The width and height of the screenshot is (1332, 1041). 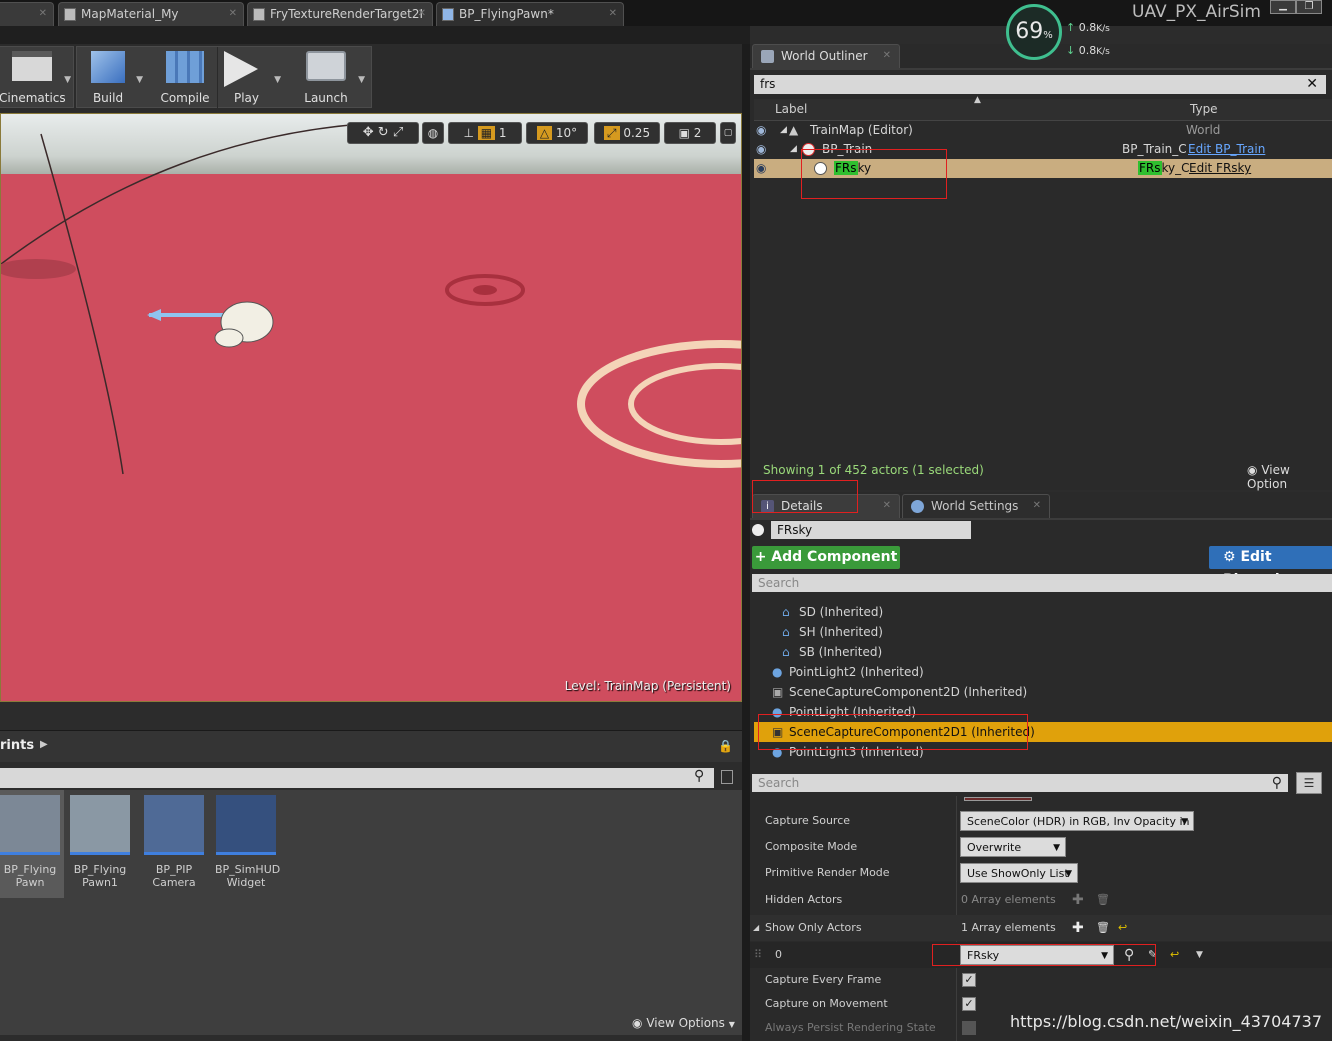 What do you see at coordinates (1019, 873) in the screenshot?
I see `primitive-render-mode-select: Use ShowOnly List ▼` at bounding box center [1019, 873].